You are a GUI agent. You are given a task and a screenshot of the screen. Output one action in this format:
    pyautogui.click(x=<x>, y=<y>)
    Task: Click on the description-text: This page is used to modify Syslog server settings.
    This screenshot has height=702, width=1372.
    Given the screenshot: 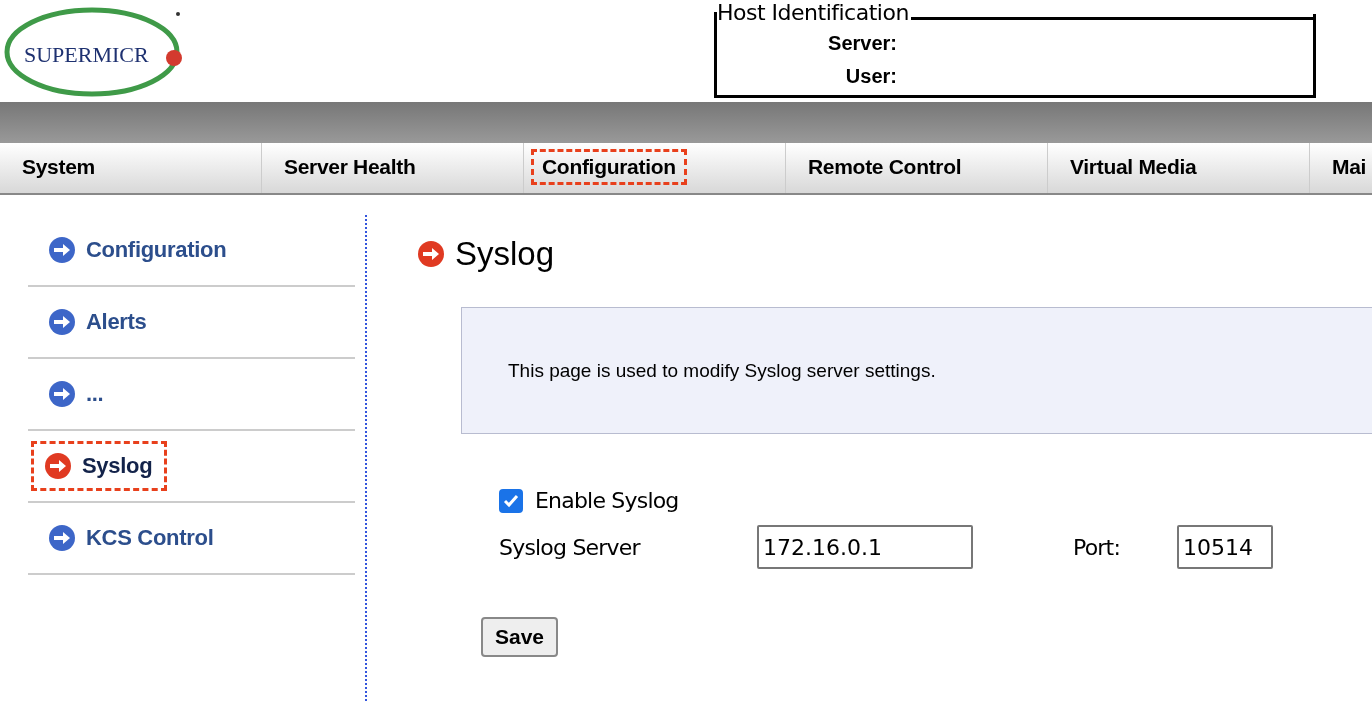 What is the action you would take?
    pyautogui.click(x=722, y=370)
    